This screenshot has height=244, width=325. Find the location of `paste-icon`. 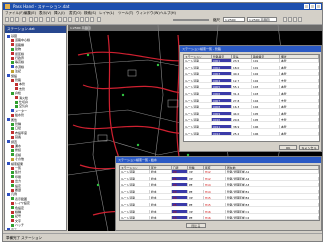

paste-icon is located at coordinates (41, 19).